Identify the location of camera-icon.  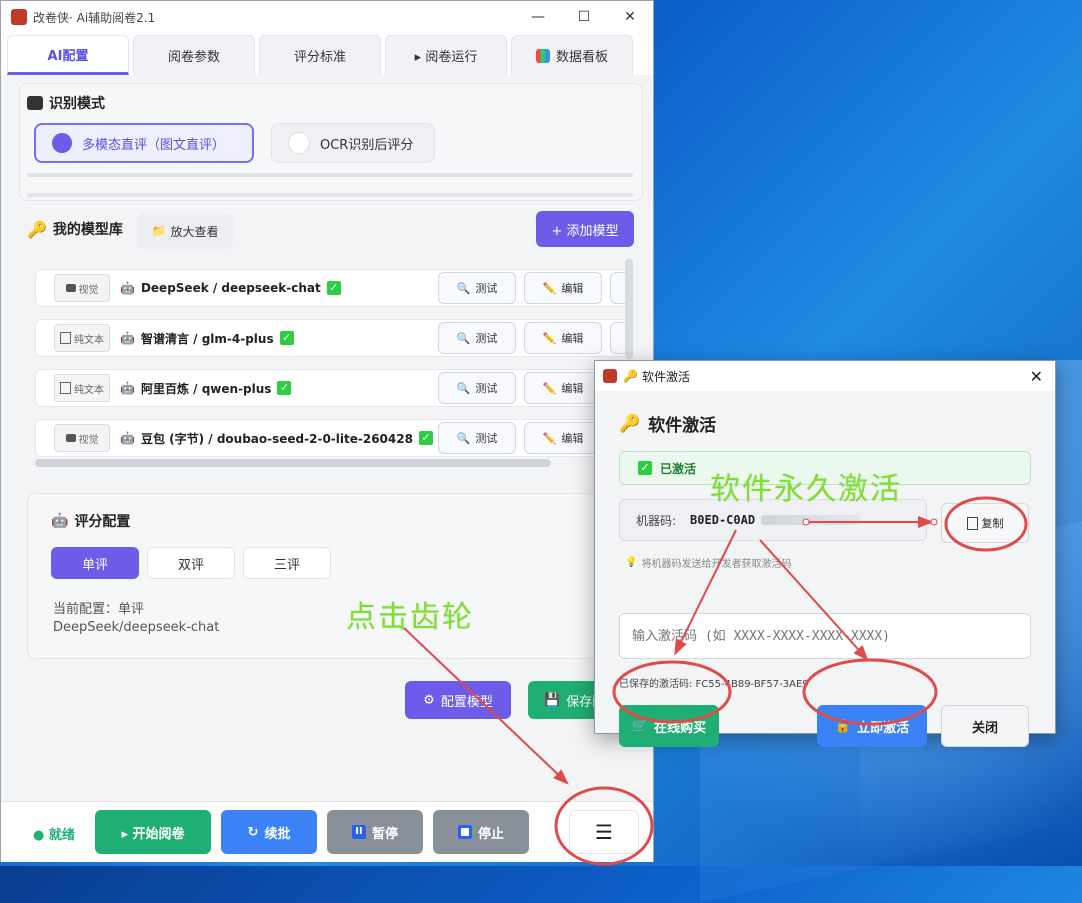
(35, 103).